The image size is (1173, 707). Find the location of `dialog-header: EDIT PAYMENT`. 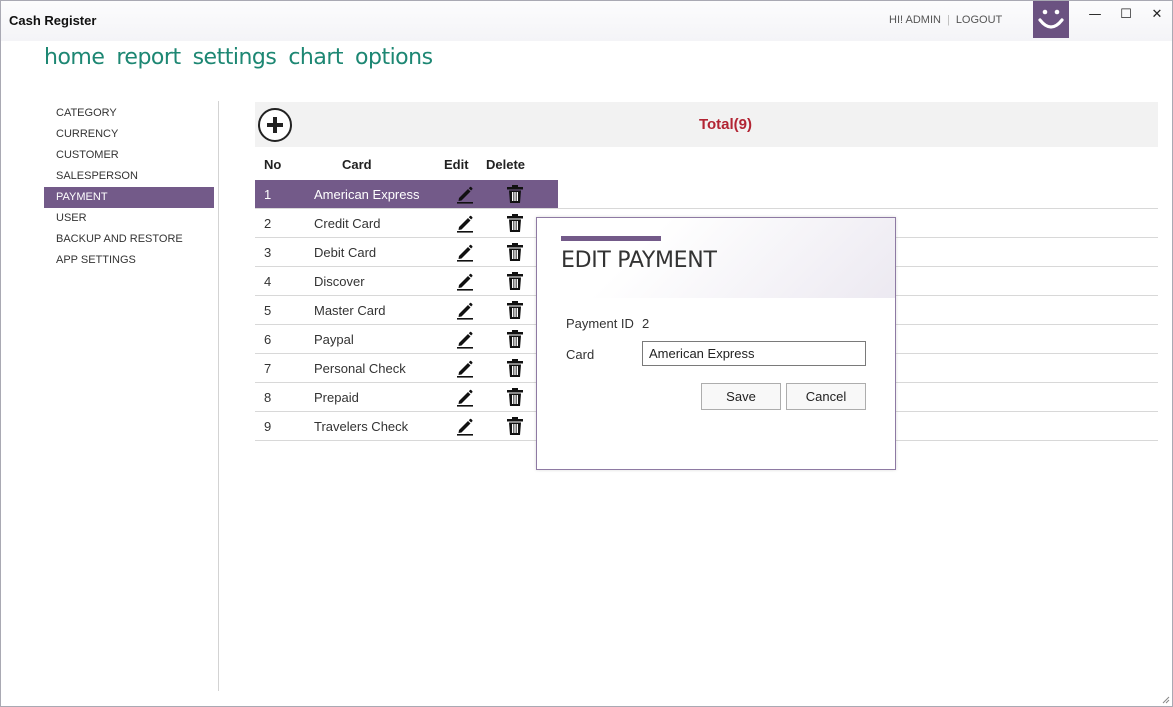

dialog-header: EDIT PAYMENT is located at coordinates (716, 258).